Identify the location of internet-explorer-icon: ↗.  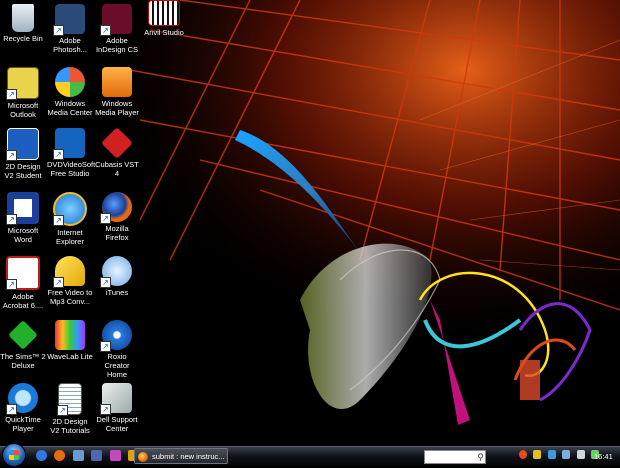
(70, 209).